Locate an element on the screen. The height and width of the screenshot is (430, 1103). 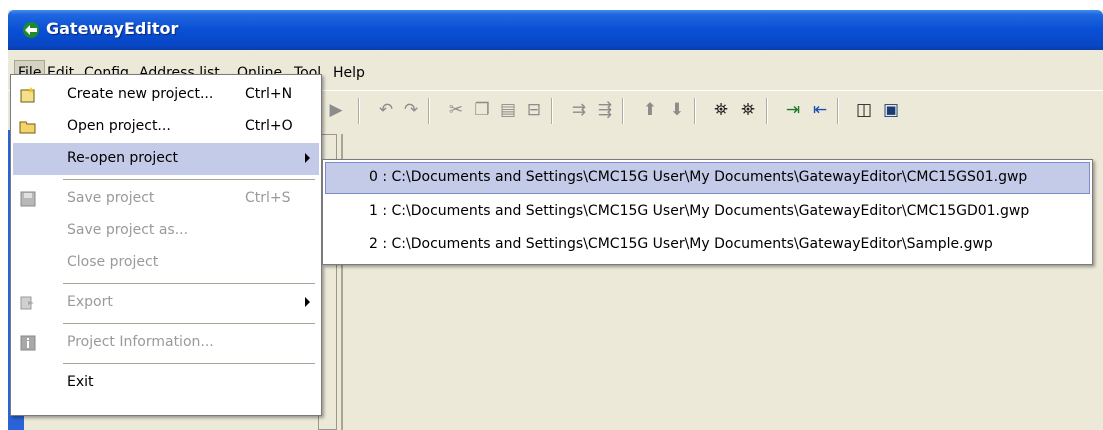
info-icon is located at coordinates (28, 343).